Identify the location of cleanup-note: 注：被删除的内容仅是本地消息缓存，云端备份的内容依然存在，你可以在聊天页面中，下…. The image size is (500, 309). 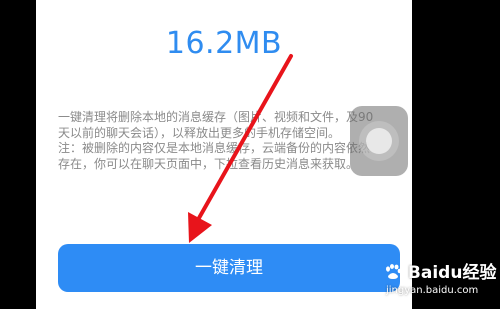
(214, 156).